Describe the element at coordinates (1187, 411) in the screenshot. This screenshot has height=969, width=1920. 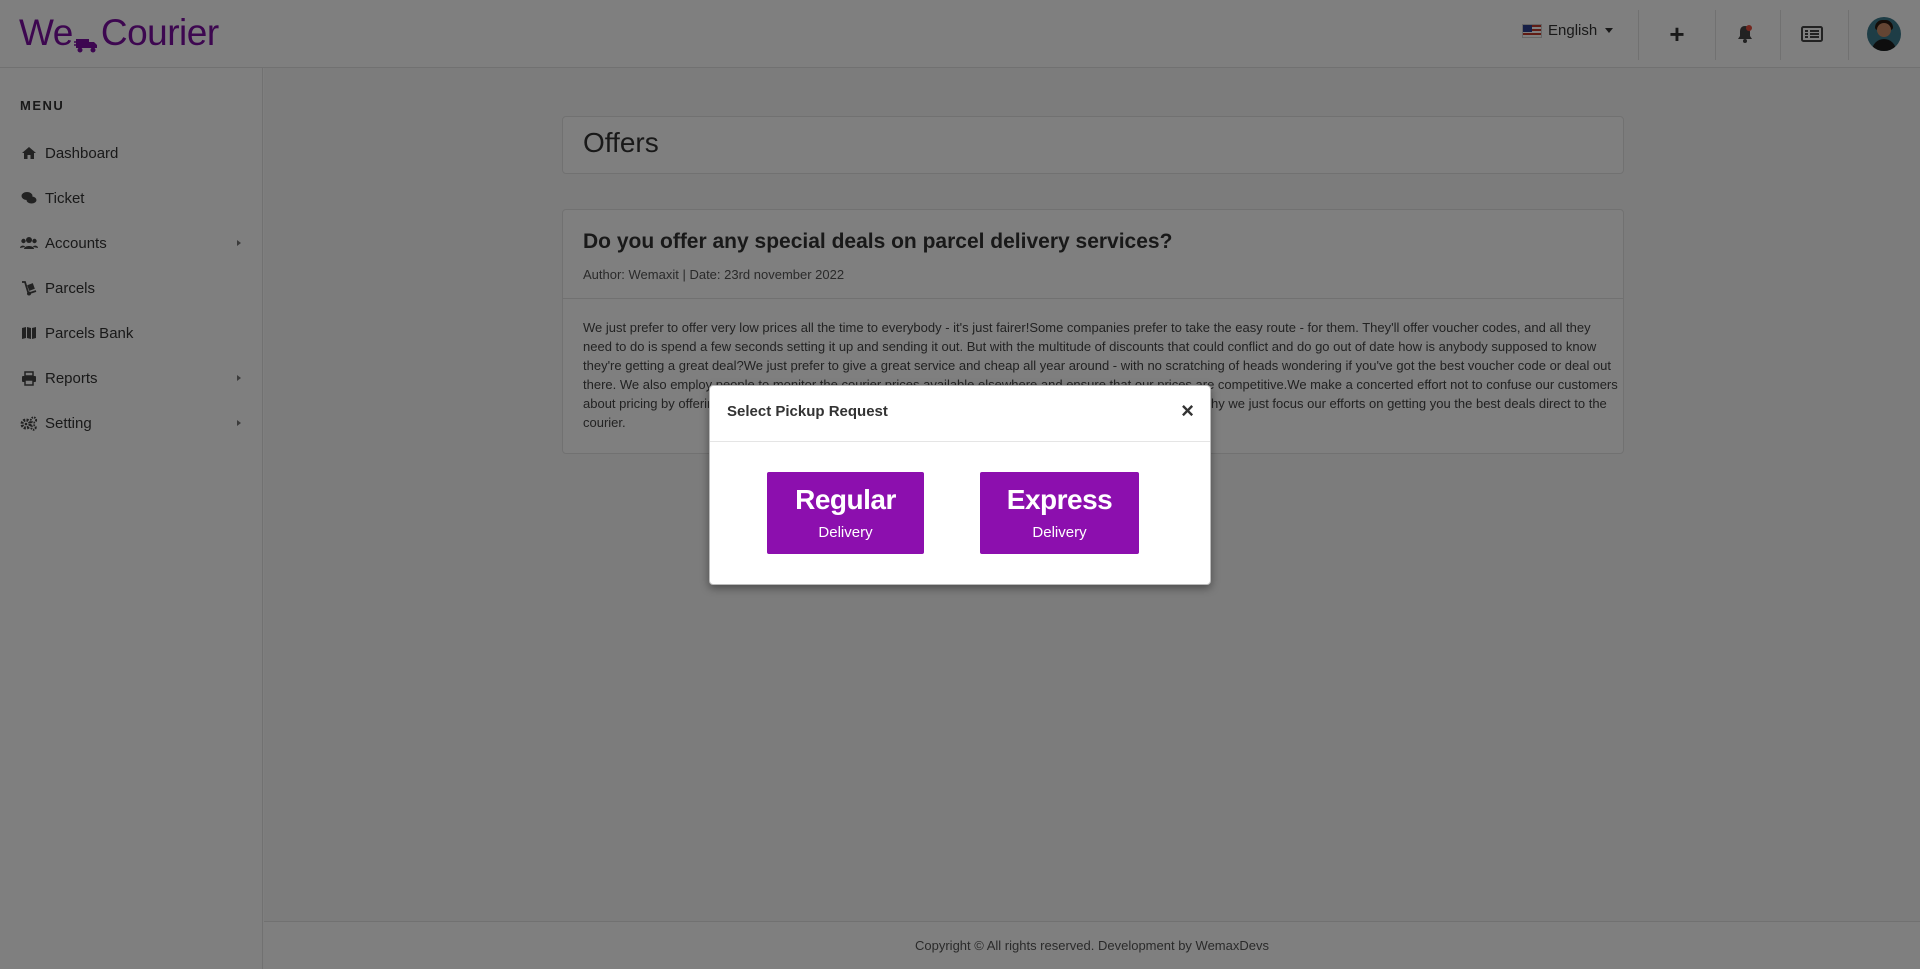
I see `close-icon: ×` at that location.